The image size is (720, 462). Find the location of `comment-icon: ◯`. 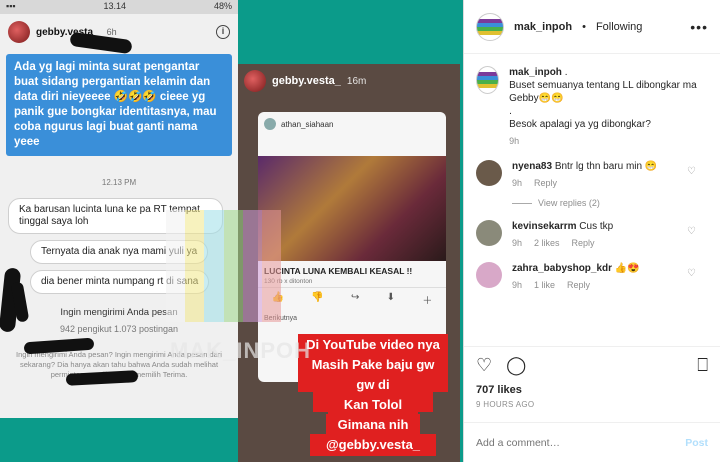

comment-icon: ◯ is located at coordinates (516, 365).